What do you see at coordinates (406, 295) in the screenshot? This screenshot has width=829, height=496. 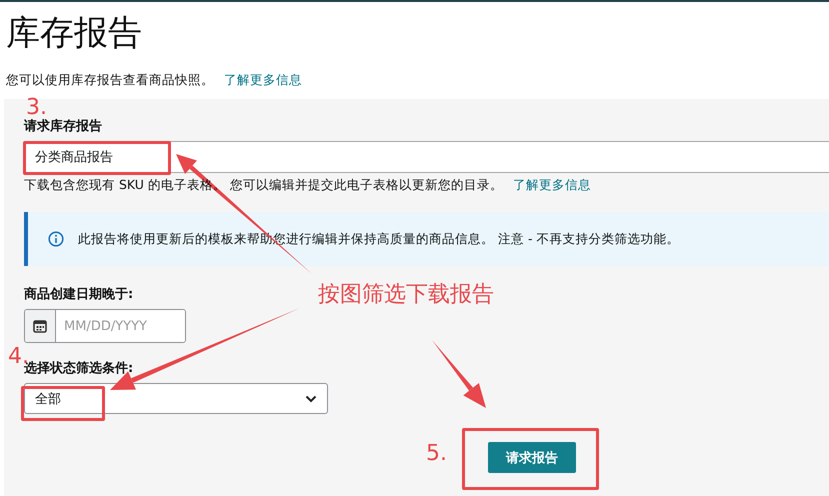 I see `annotation-caption: 按图筛选下载报告` at bounding box center [406, 295].